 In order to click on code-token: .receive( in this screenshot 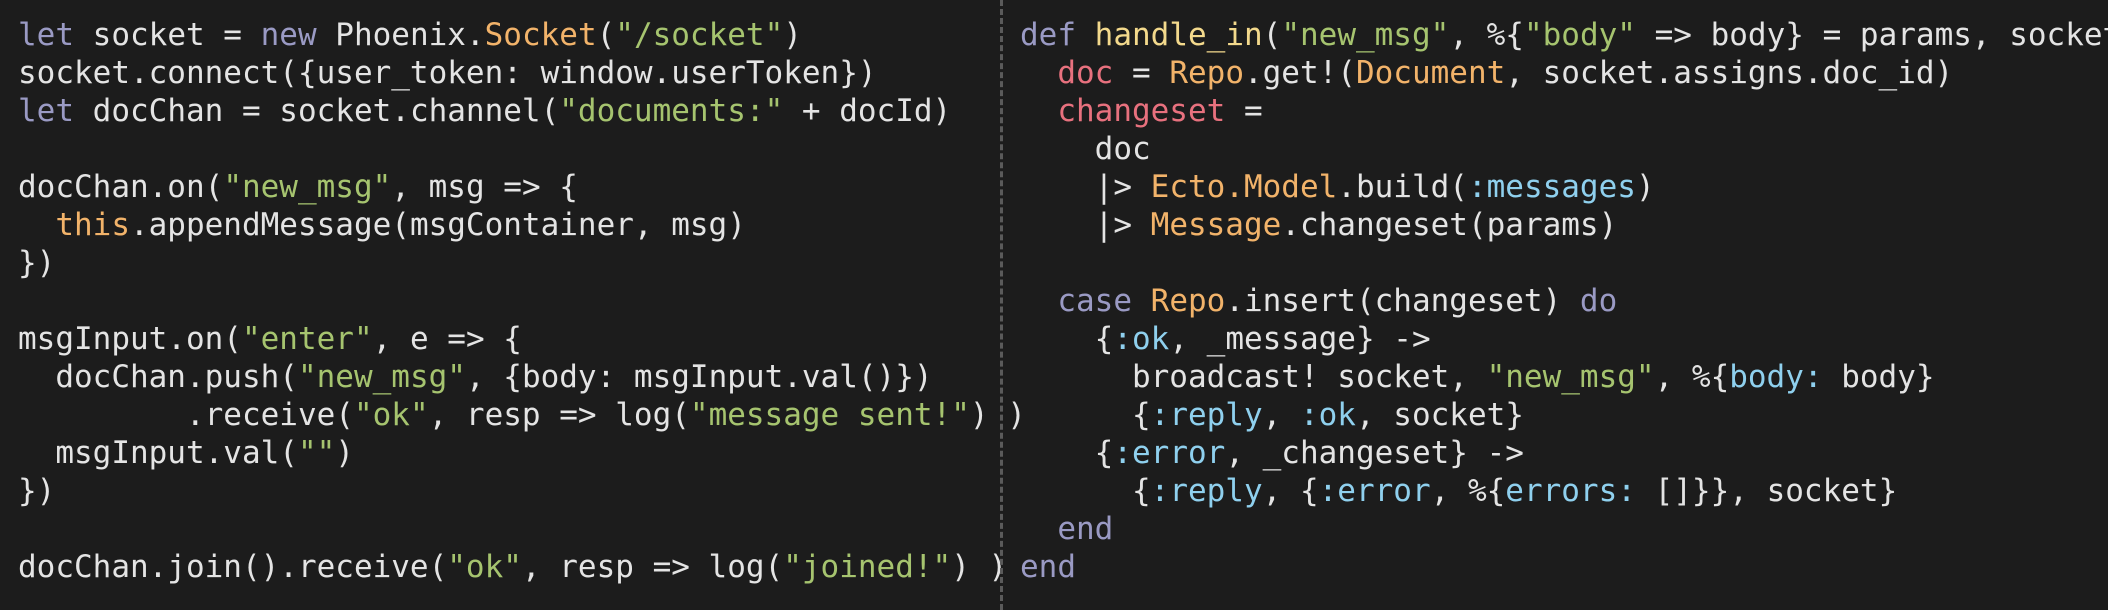, I will do `click(186, 415)`.